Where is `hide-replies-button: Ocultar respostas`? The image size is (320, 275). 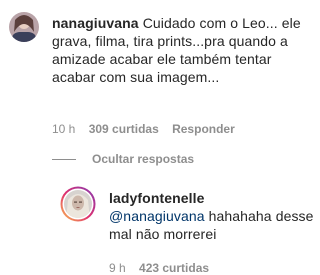 hide-replies-button: Ocultar respostas is located at coordinates (123, 159).